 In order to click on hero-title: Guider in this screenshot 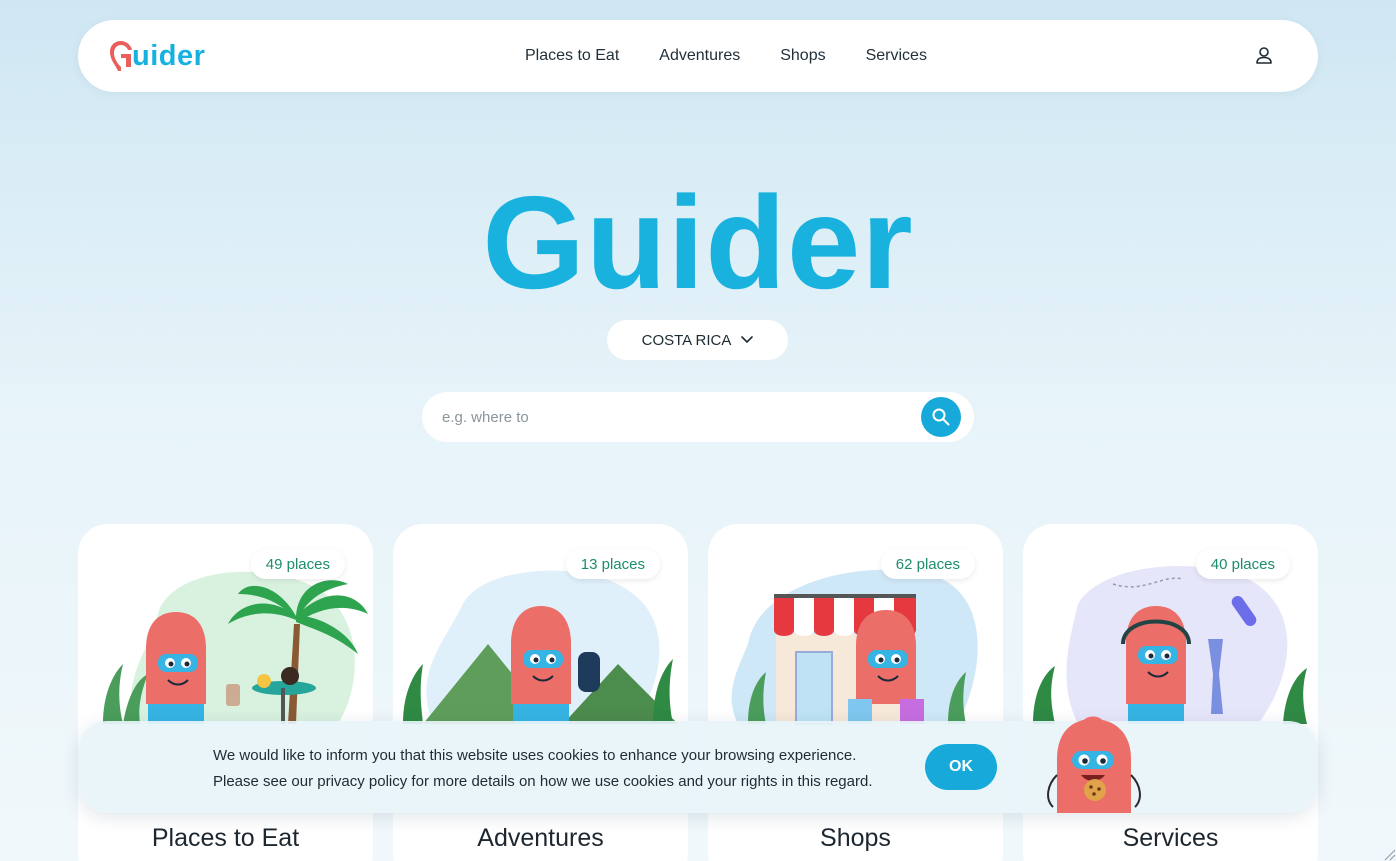, I will do `click(698, 242)`.